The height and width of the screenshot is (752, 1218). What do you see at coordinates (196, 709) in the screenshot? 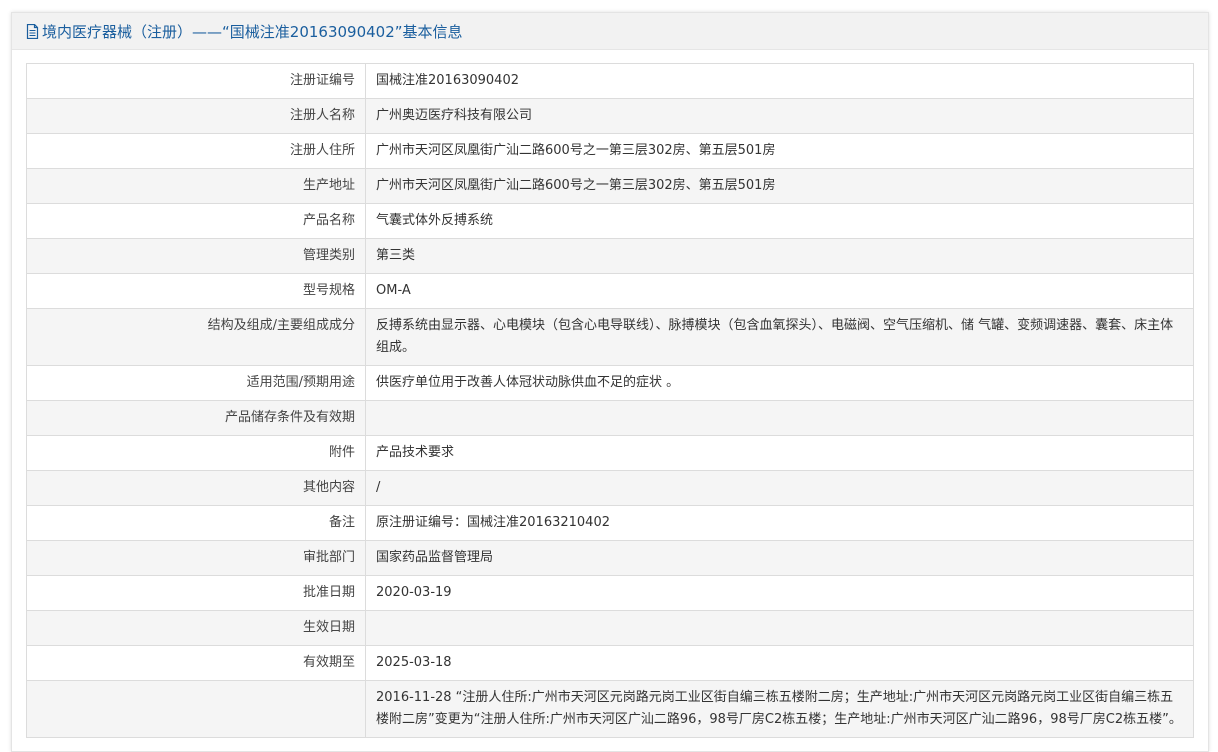
I see `row-label` at bounding box center [196, 709].